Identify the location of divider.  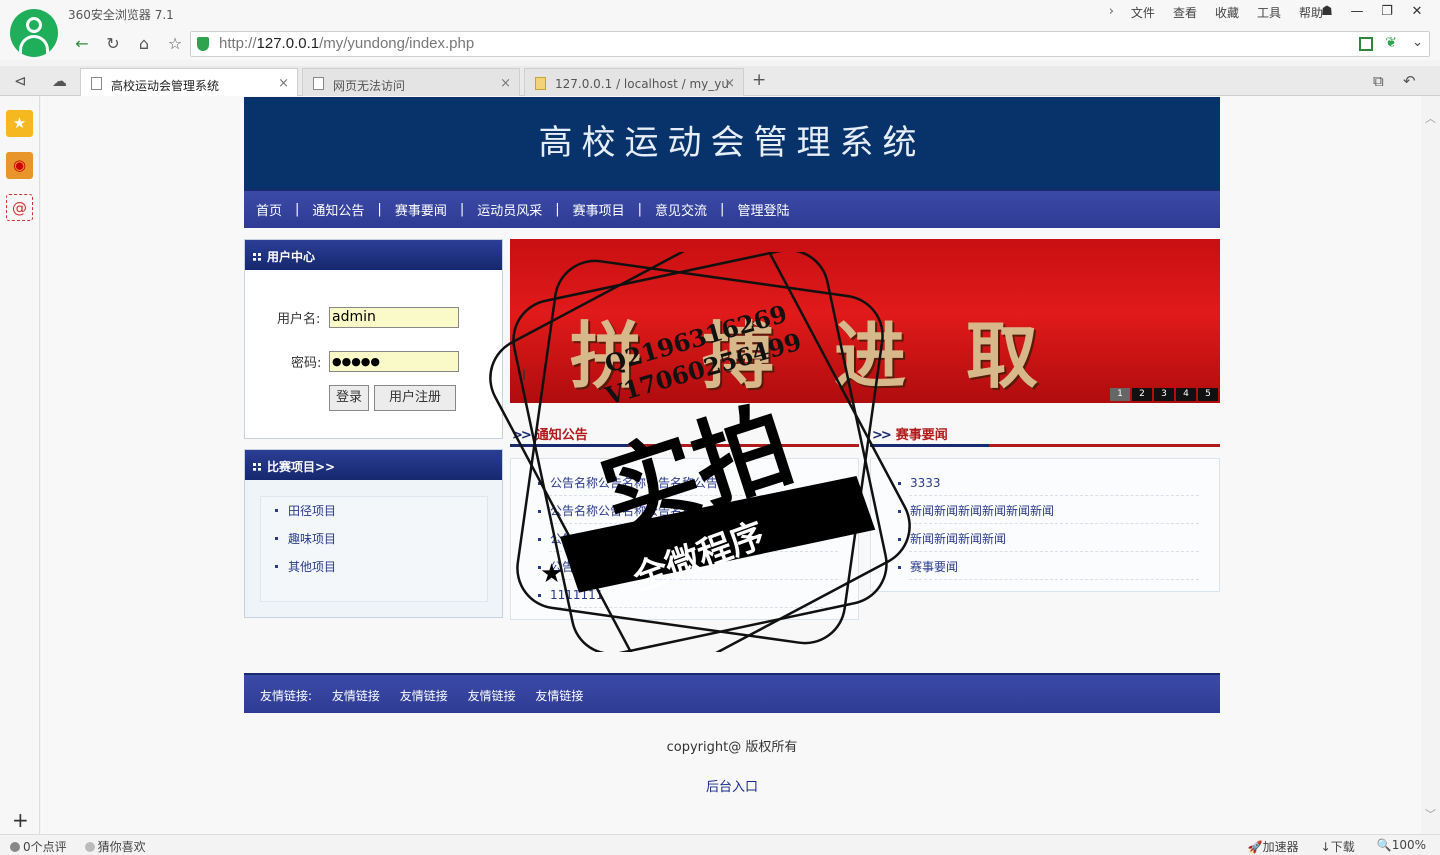
(684, 445).